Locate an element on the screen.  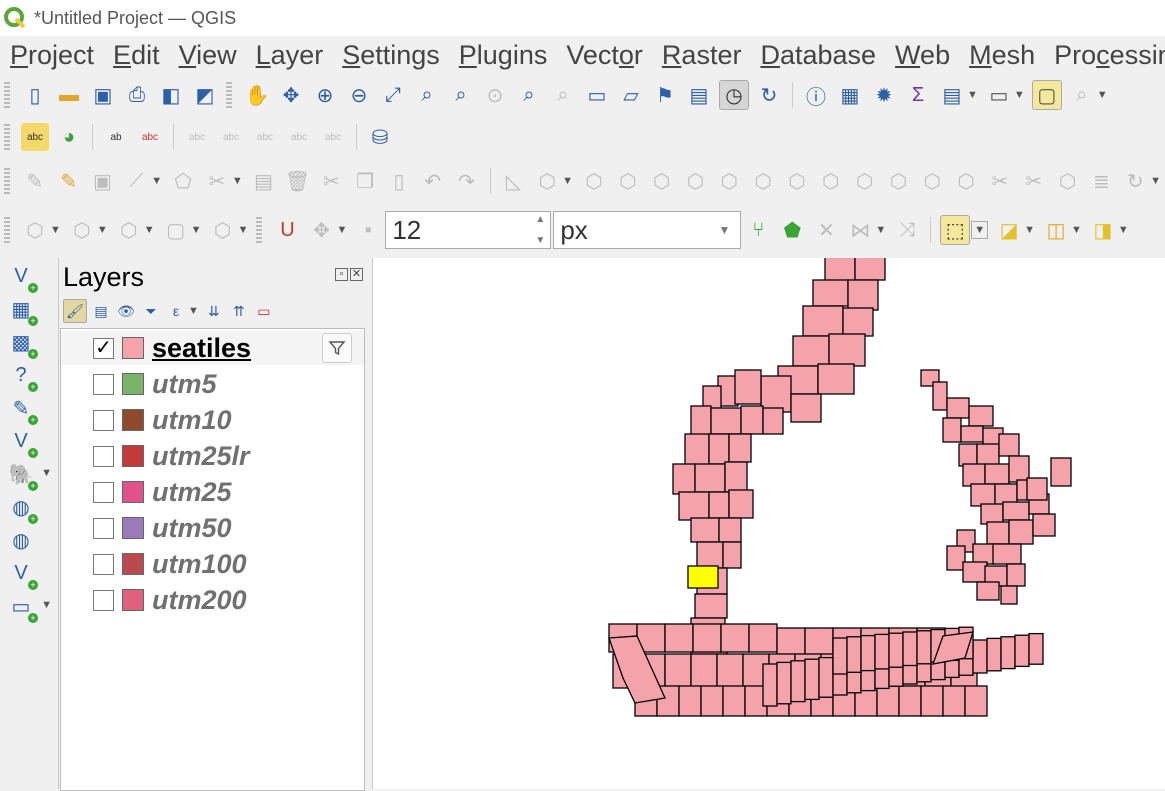
zoom-to-selection-icon: ⌕ is located at coordinates (427, 95).